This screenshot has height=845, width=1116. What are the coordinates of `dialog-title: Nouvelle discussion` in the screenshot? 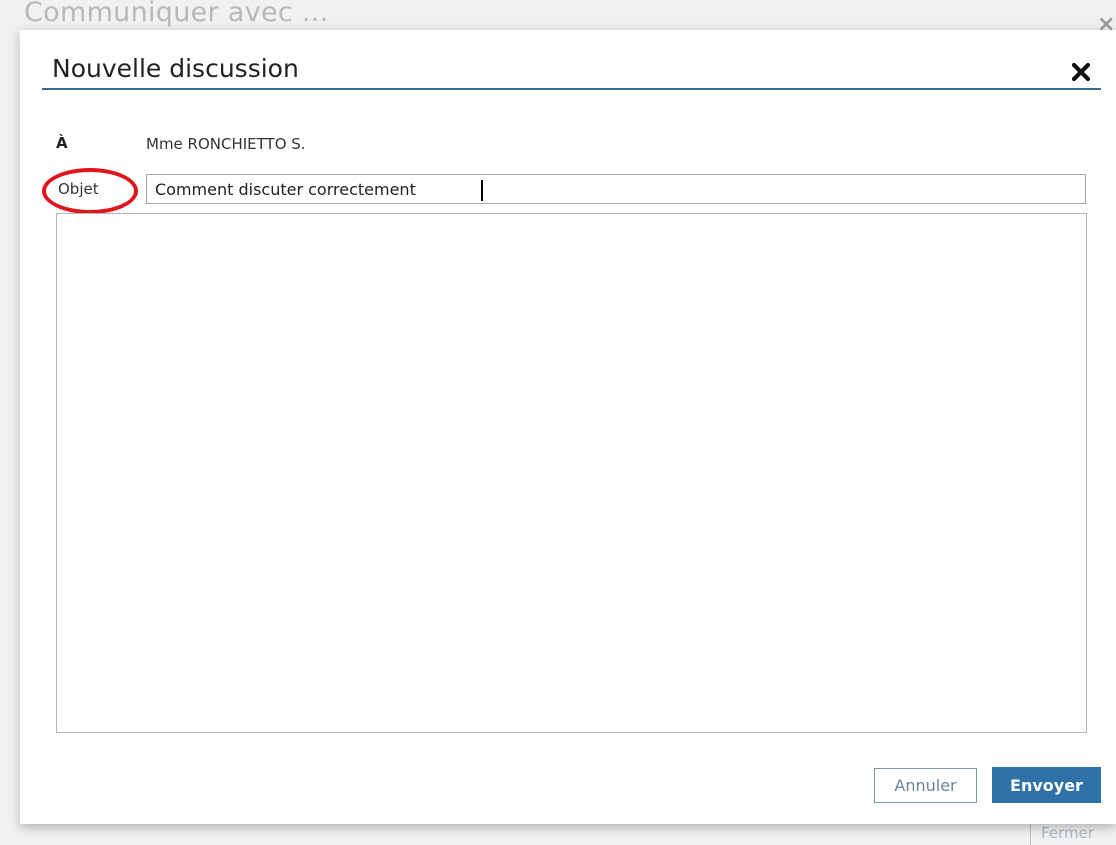 It's located at (175, 68).